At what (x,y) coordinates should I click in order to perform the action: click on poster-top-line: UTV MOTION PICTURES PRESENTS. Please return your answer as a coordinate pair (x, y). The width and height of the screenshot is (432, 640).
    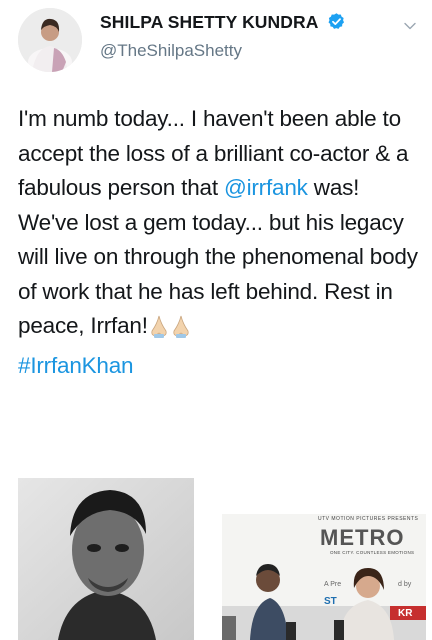
    Looking at the image, I should click on (368, 519).